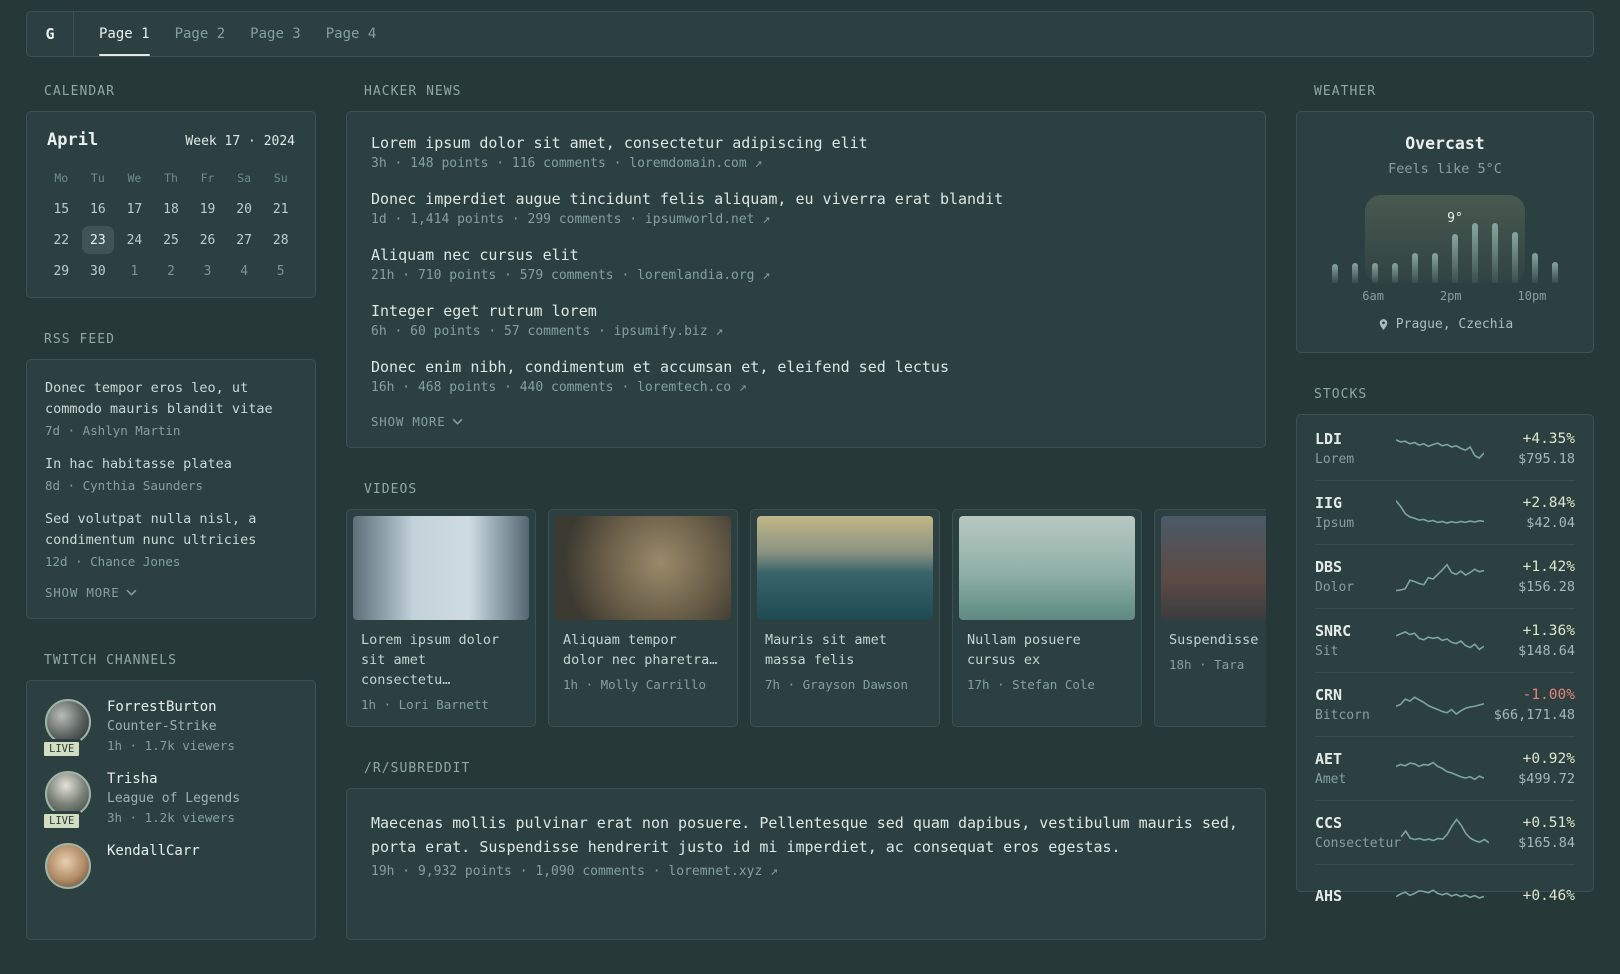 This screenshot has height=974, width=1620. Describe the element at coordinates (61, 240) in the screenshot. I see `calendar-day: 22` at that location.